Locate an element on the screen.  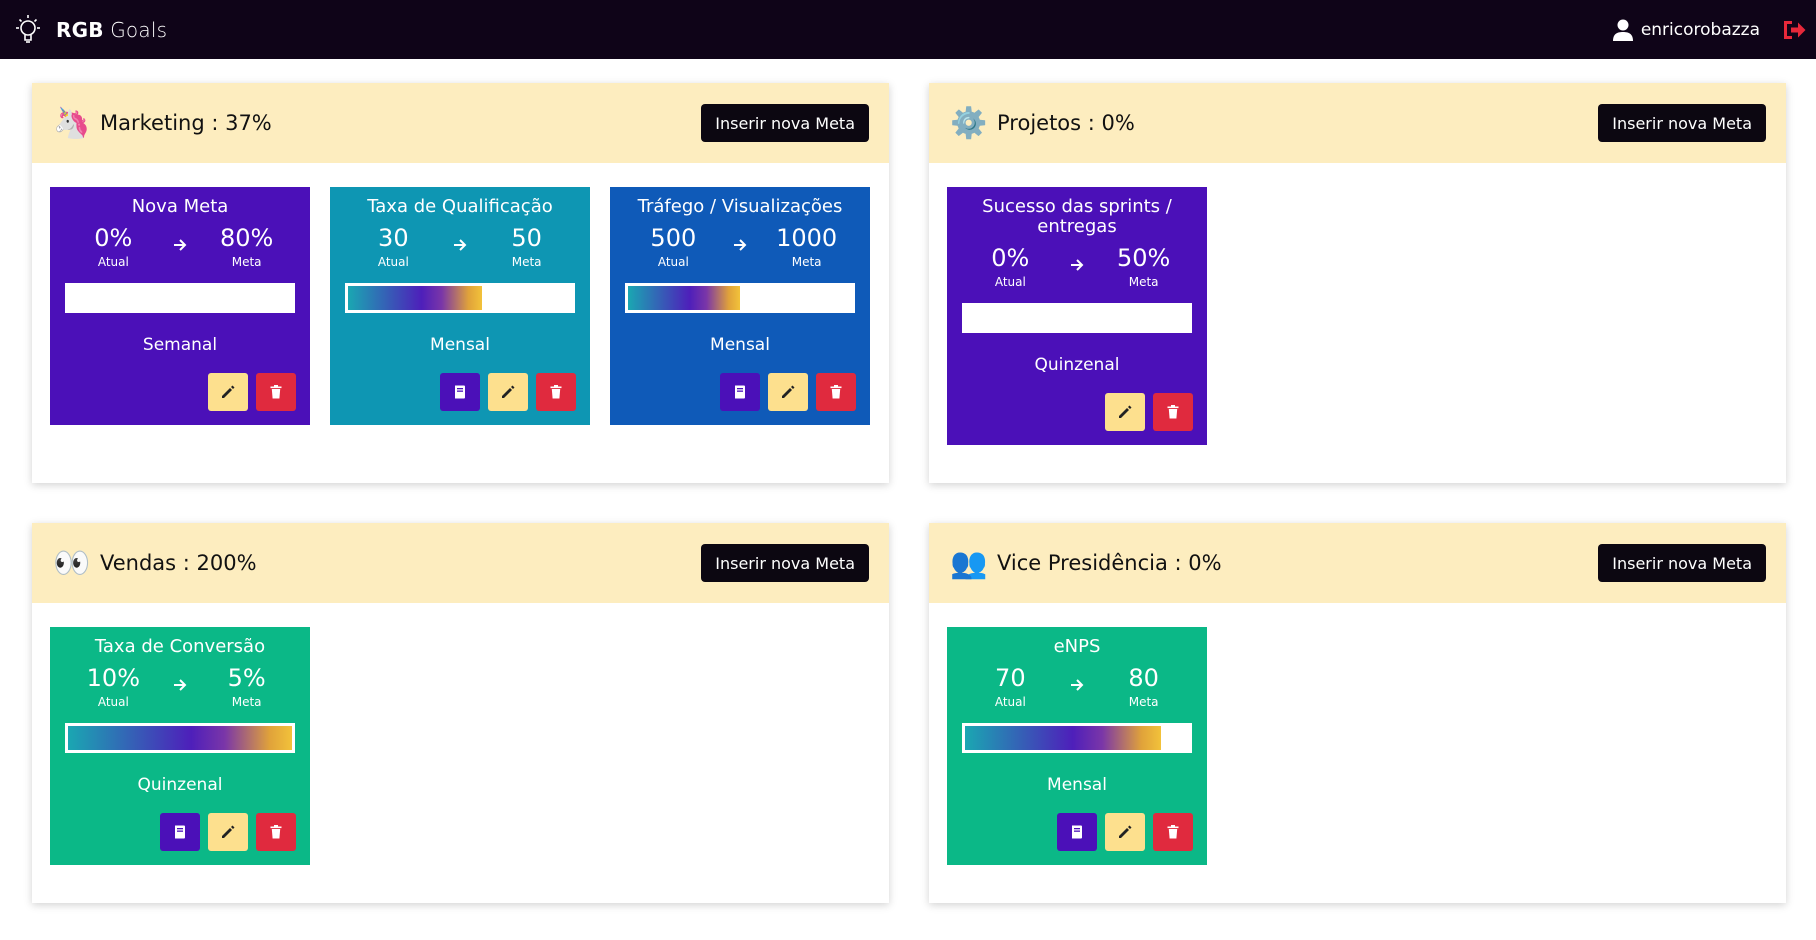
goal-title: Tráfego / Visualizações is located at coordinates (740, 206).